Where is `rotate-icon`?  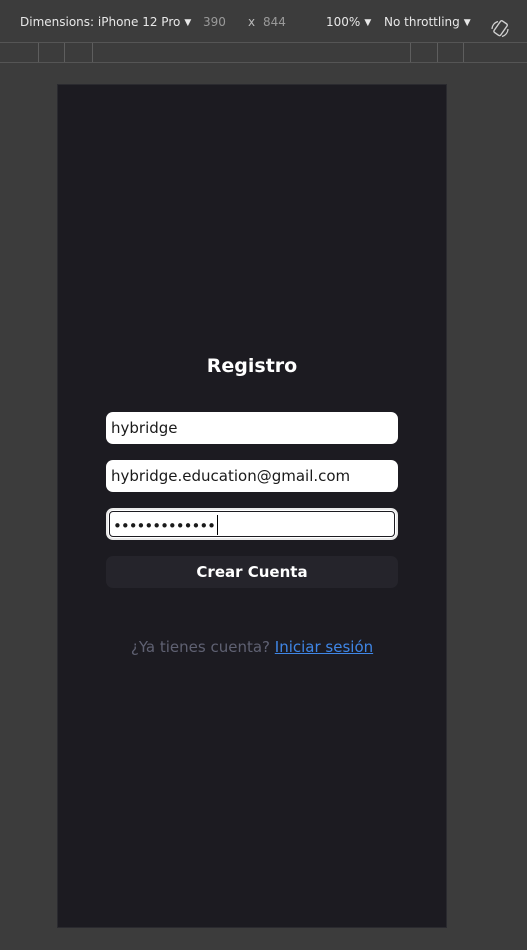
rotate-icon is located at coordinates (500, 29).